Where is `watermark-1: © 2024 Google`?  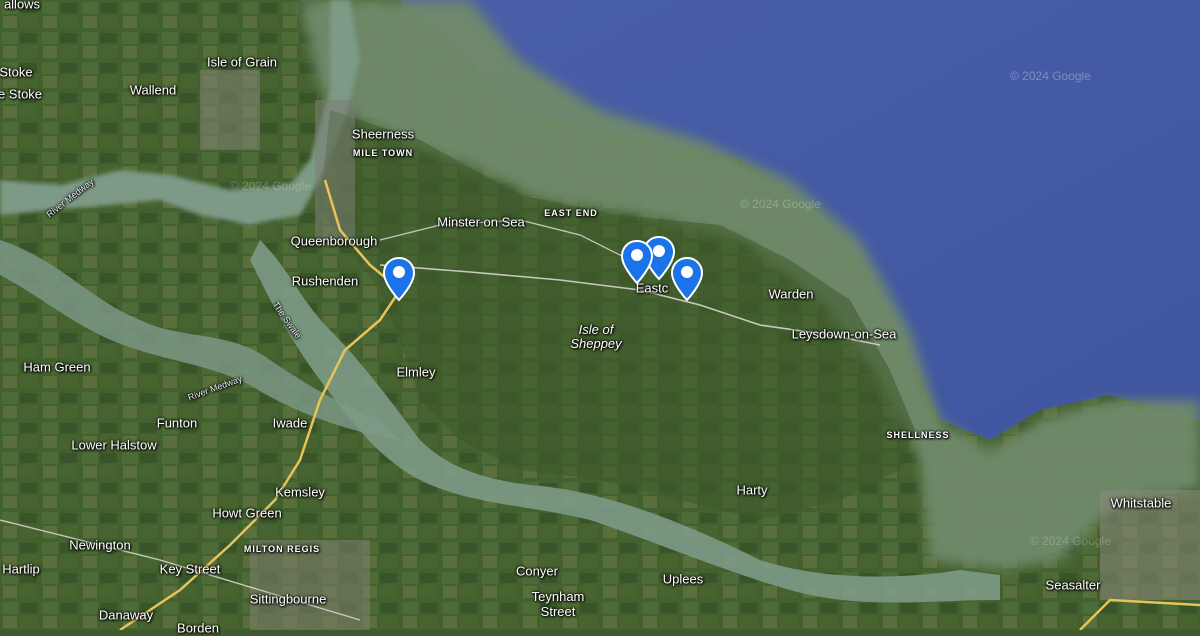
watermark-1: © 2024 Google is located at coordinates (1050, 76).